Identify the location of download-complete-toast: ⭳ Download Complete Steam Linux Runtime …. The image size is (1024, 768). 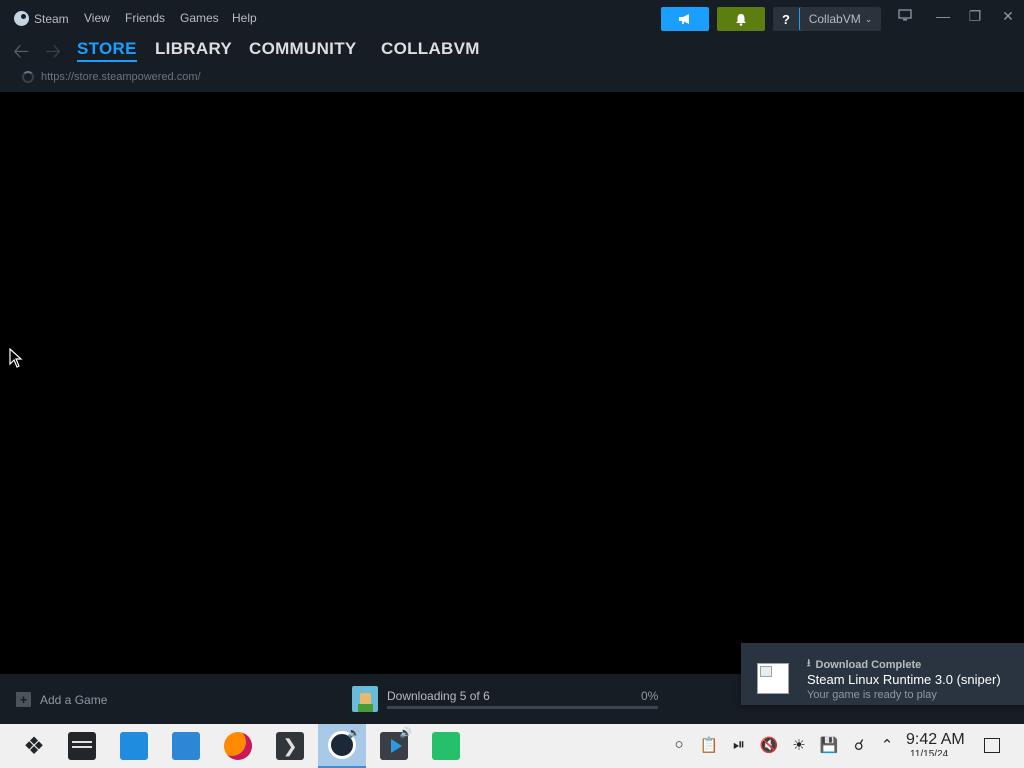
(882, 674).